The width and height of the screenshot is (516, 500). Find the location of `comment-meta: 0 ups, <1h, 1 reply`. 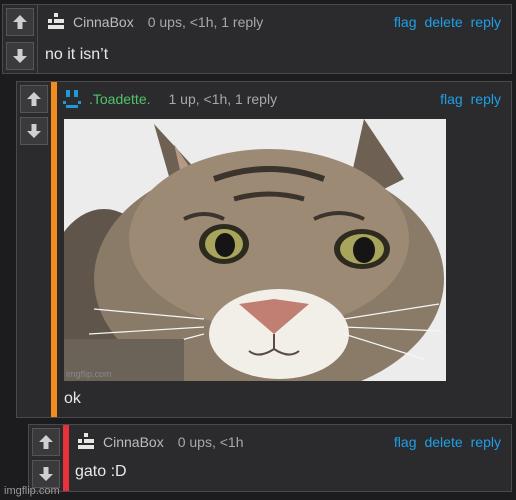

comment-meta: 0 ups, <1h, 1 reply is located at coordinates (205, 22).